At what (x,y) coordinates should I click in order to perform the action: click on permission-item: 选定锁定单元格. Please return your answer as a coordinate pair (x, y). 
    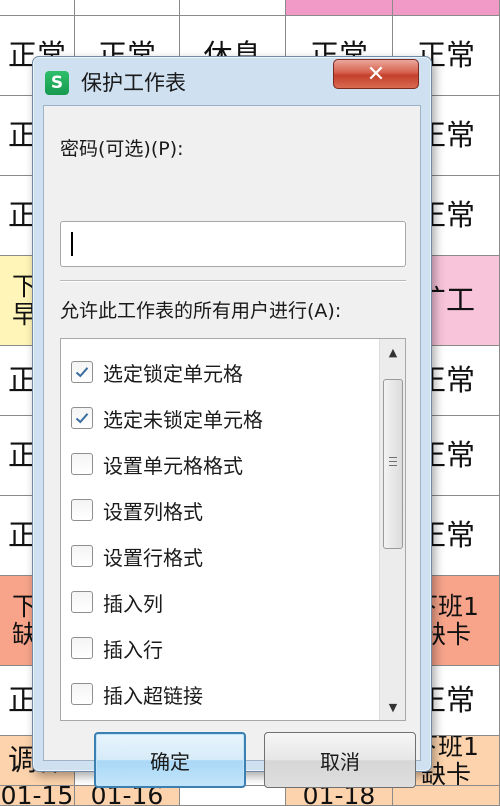
    Looking at the image, I should click on (157, 372).